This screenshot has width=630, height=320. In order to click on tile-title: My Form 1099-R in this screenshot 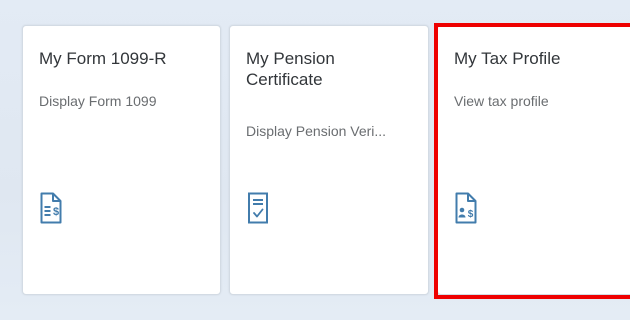, I will do `click(103, 58)`.